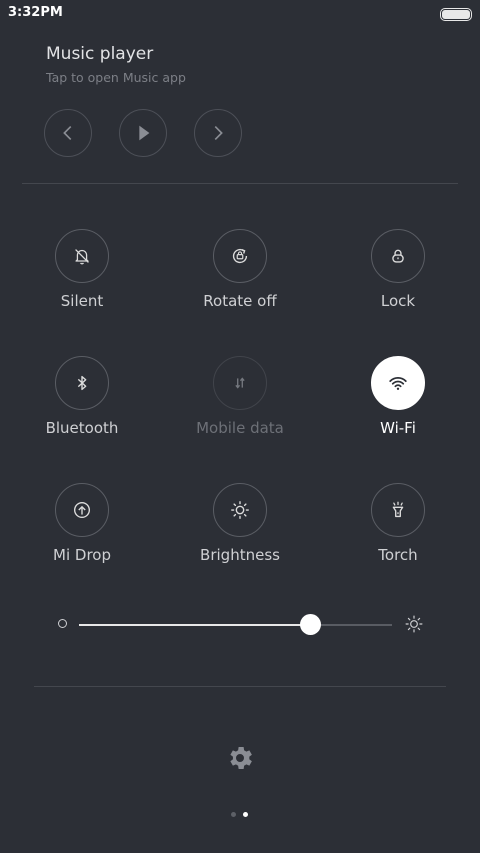  What do you see at coordinates (398, 411) in the screenshot?
I see `toggle-wifi: Wi-Fi` at bounding box center [398, 411].